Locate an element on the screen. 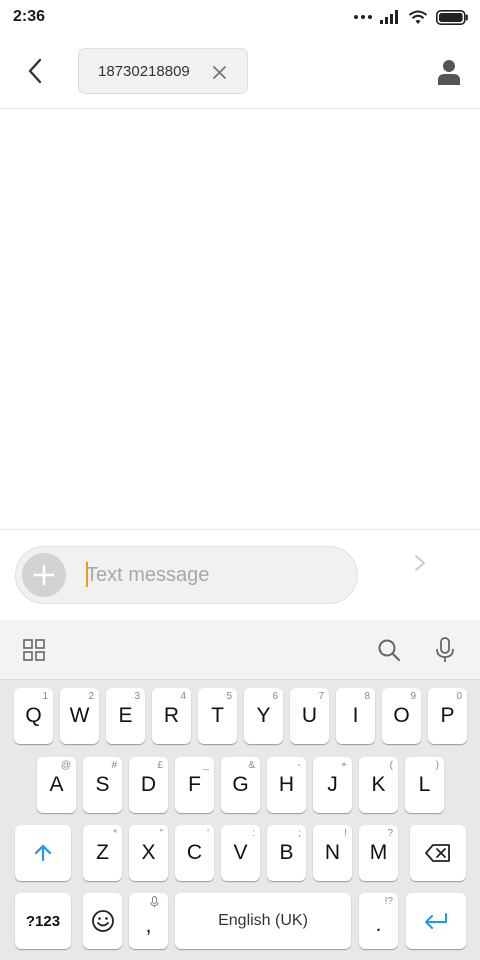 Image resolution: width=480 pixels, height=960 pixels. key-h: -H is located at coordinates (286, 785).